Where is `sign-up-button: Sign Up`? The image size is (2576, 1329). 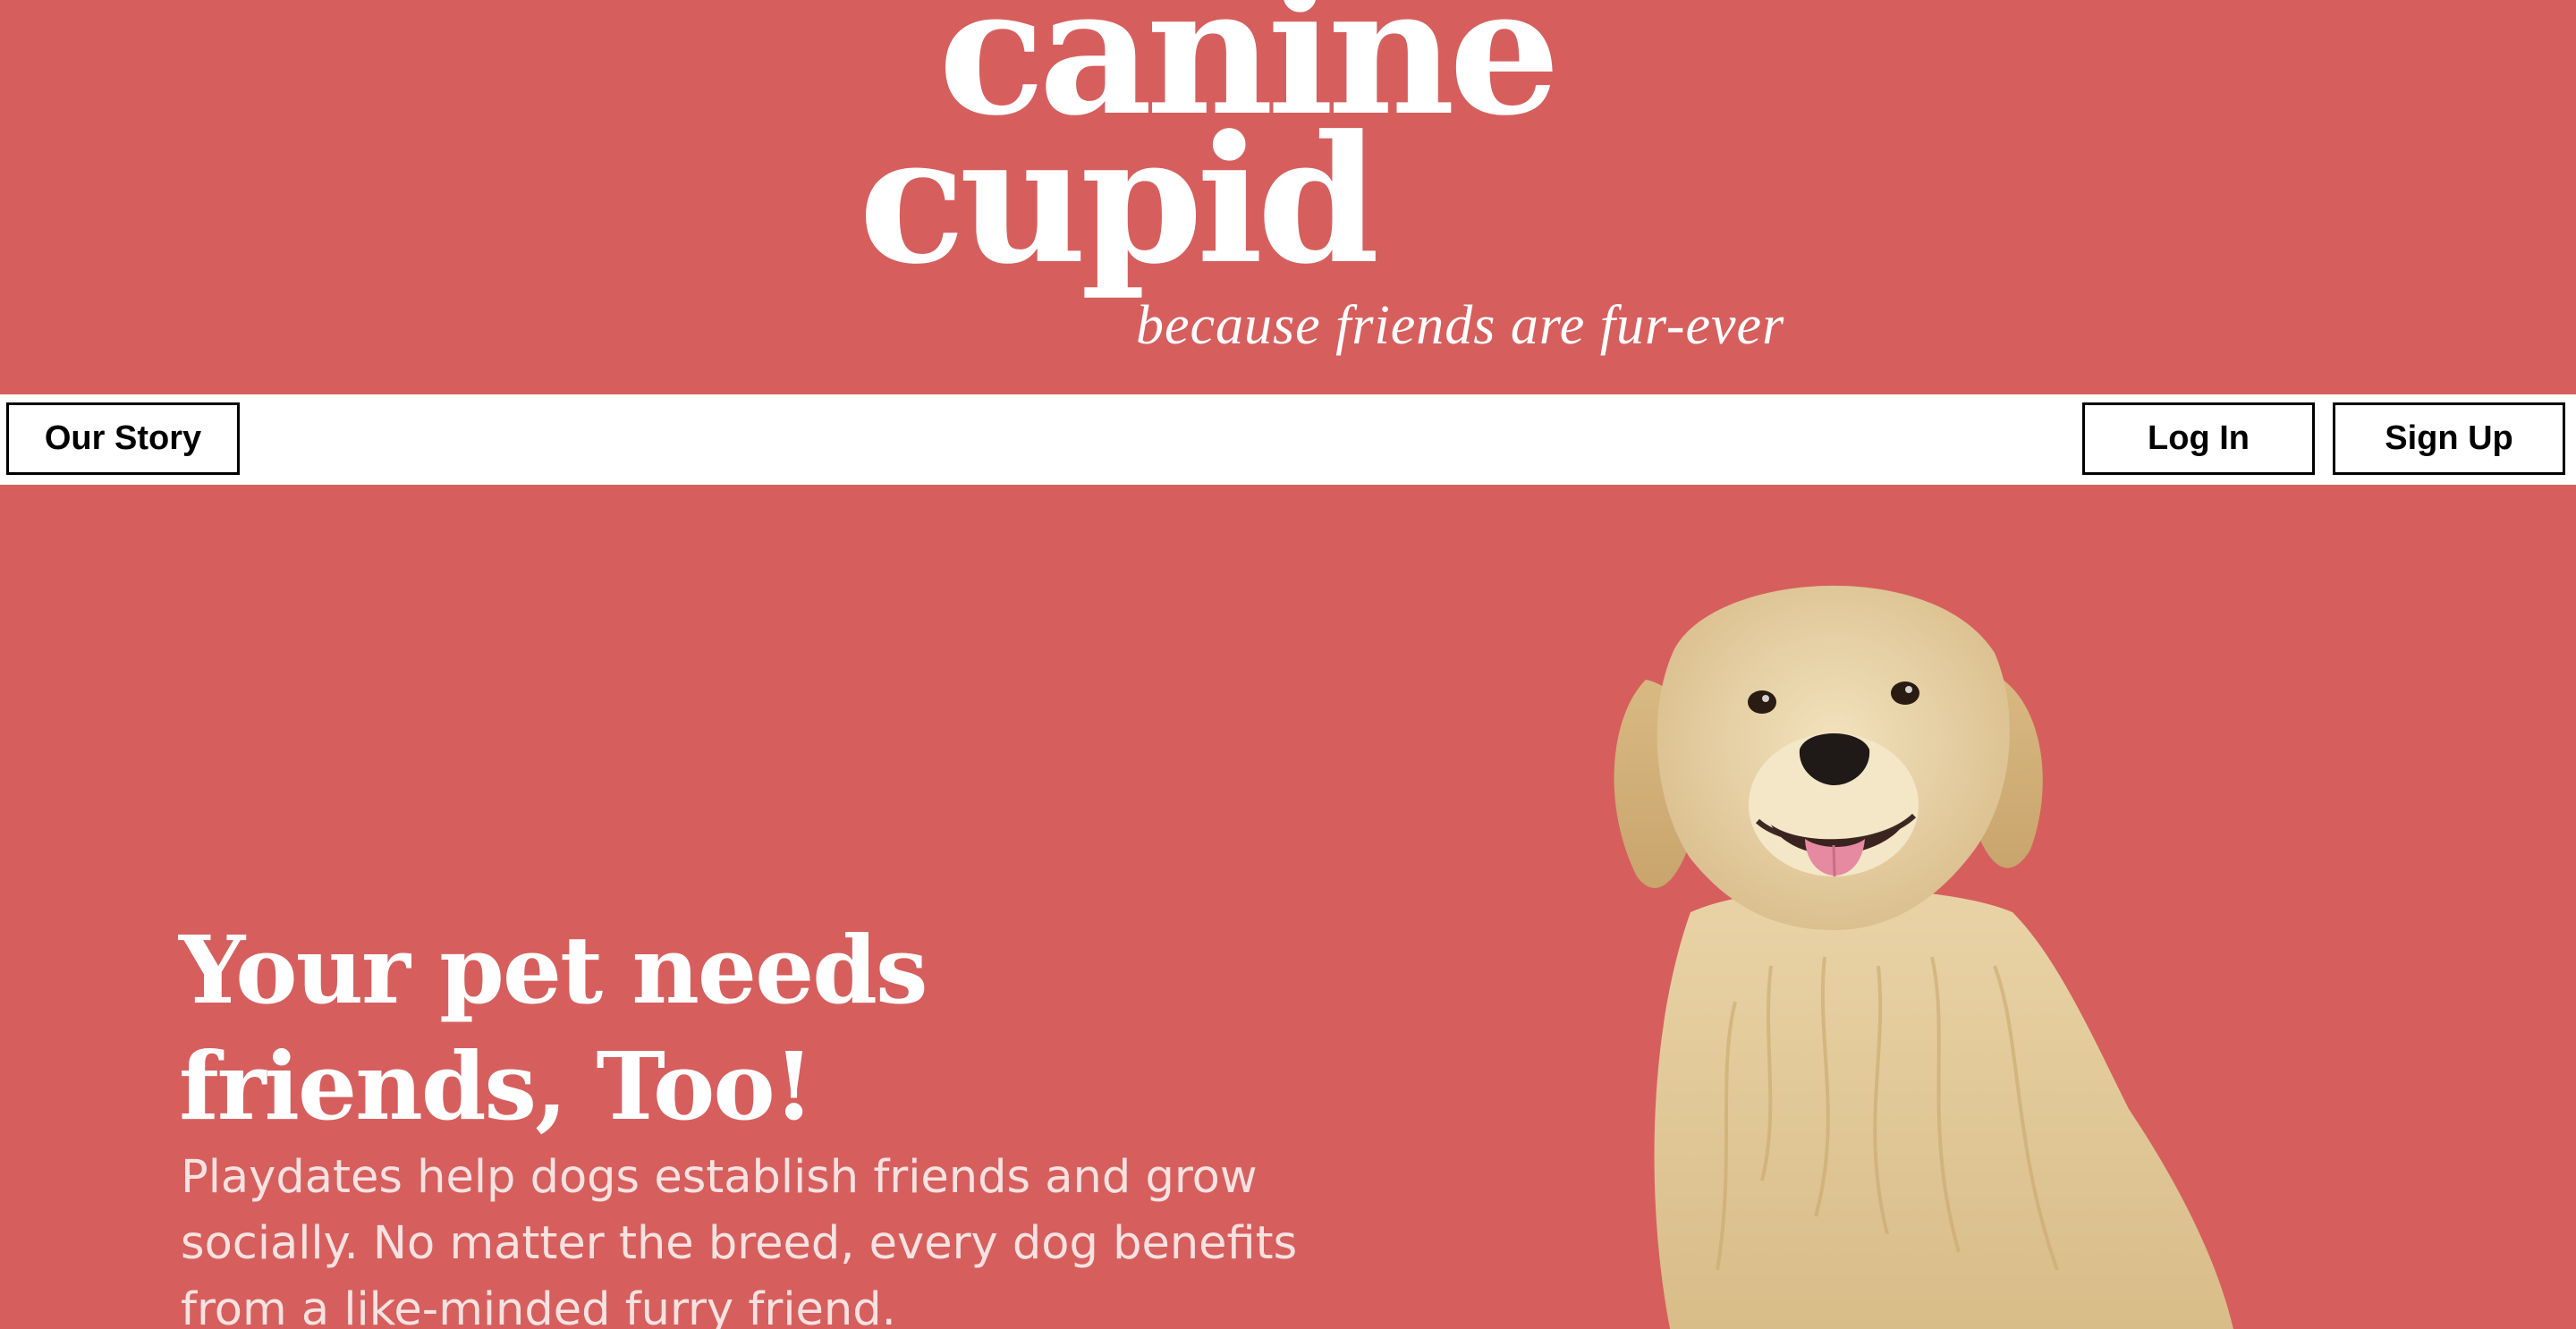
sign-up-button: Sign Up is located at coordinates (2449, 438).